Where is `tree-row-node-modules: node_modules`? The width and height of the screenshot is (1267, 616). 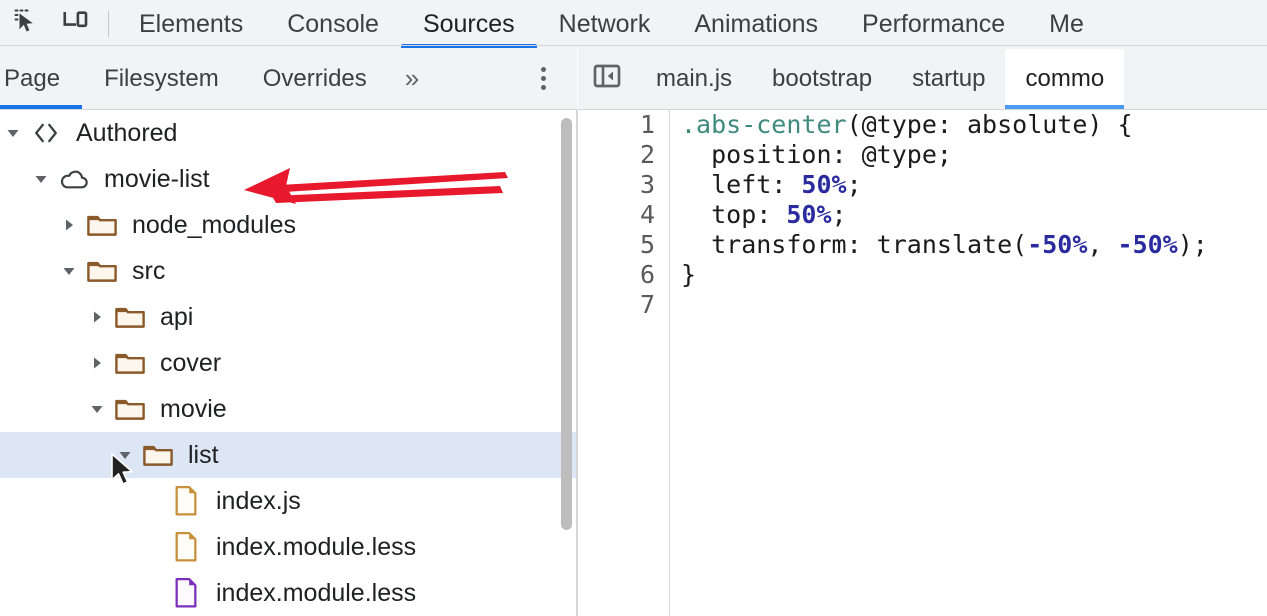
tree-row-node-modules: node_modules is located at coordinates (288, 225).